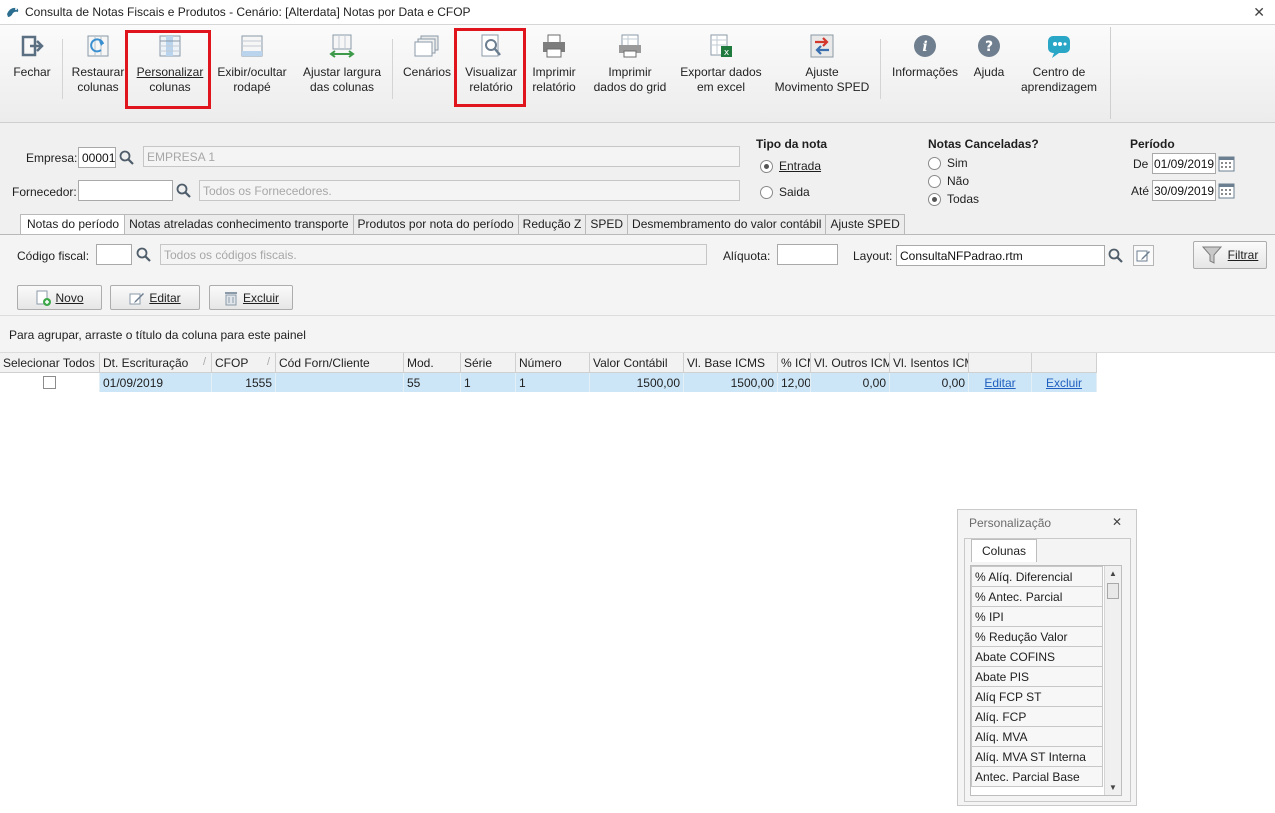 Image resolution: width=1275 pixels, height=813 pixels. What do you see at coordinates (98, 87) in the screenshot?
I see `restaurar-label-2: colunas` at bounding box center [98, 87].